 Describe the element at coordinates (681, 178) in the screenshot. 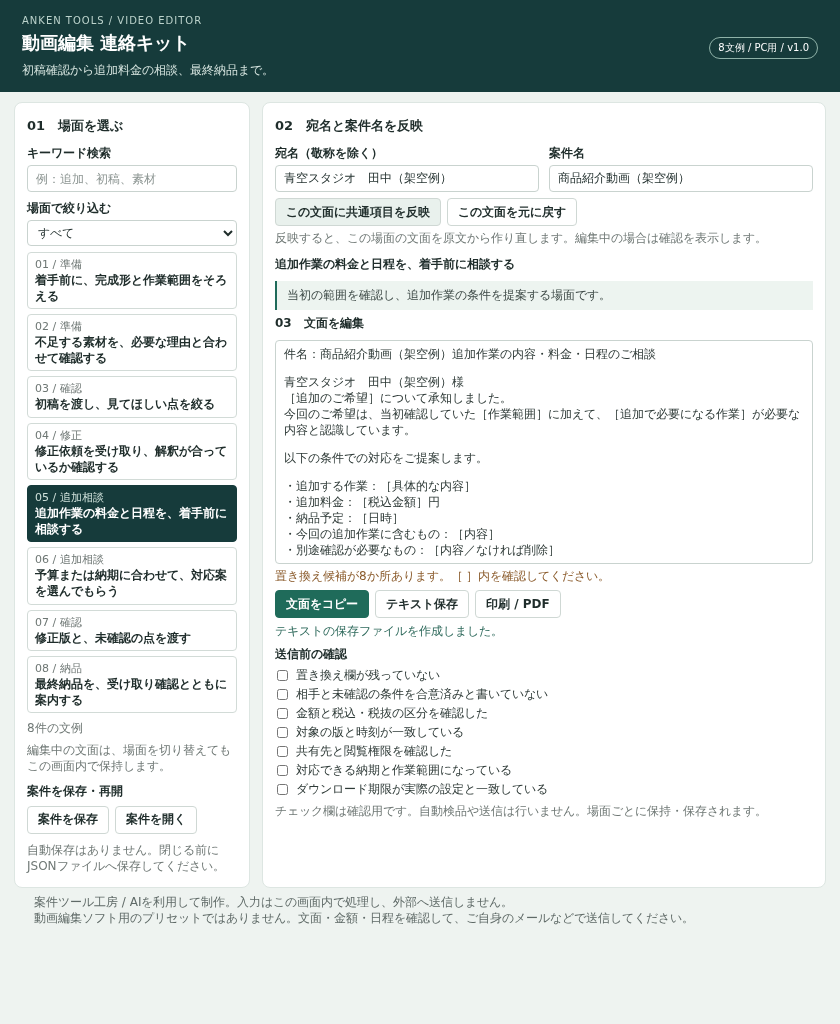

I see `text-field: 商品紹介動画（架空例）` at that location.